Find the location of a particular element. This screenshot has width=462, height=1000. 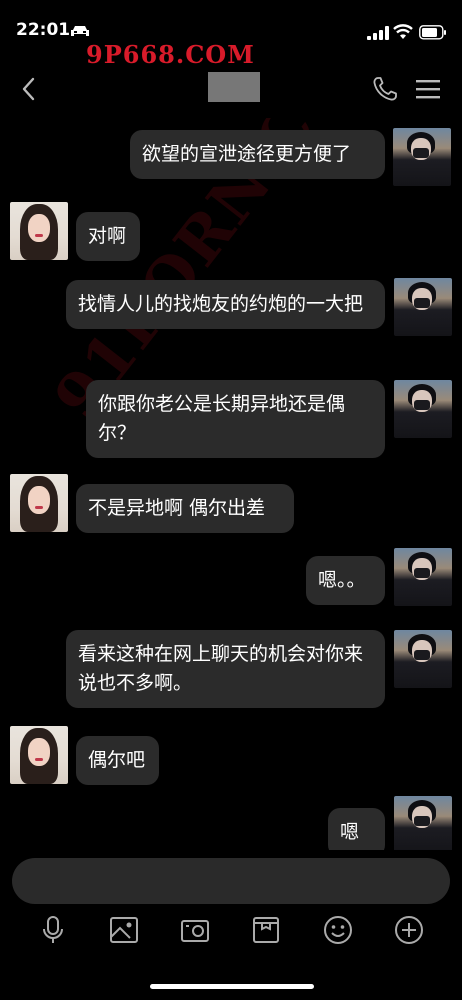

status-time: 22:01 is located at coordinates (43, 30).